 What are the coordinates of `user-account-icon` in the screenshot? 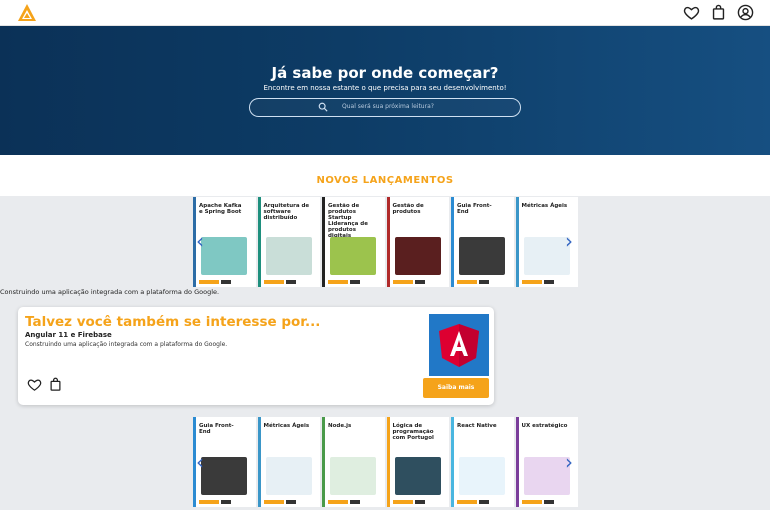 It's located at (745, 12).